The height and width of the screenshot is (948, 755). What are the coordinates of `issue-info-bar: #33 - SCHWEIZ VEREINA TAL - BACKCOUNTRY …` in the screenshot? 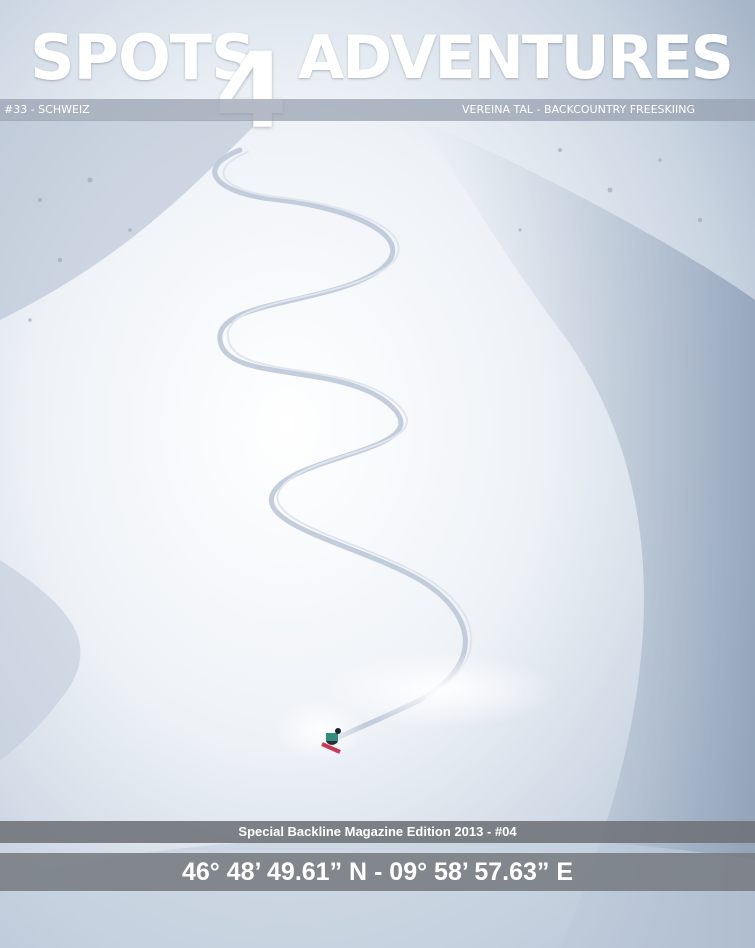 It's located at (377, 110).